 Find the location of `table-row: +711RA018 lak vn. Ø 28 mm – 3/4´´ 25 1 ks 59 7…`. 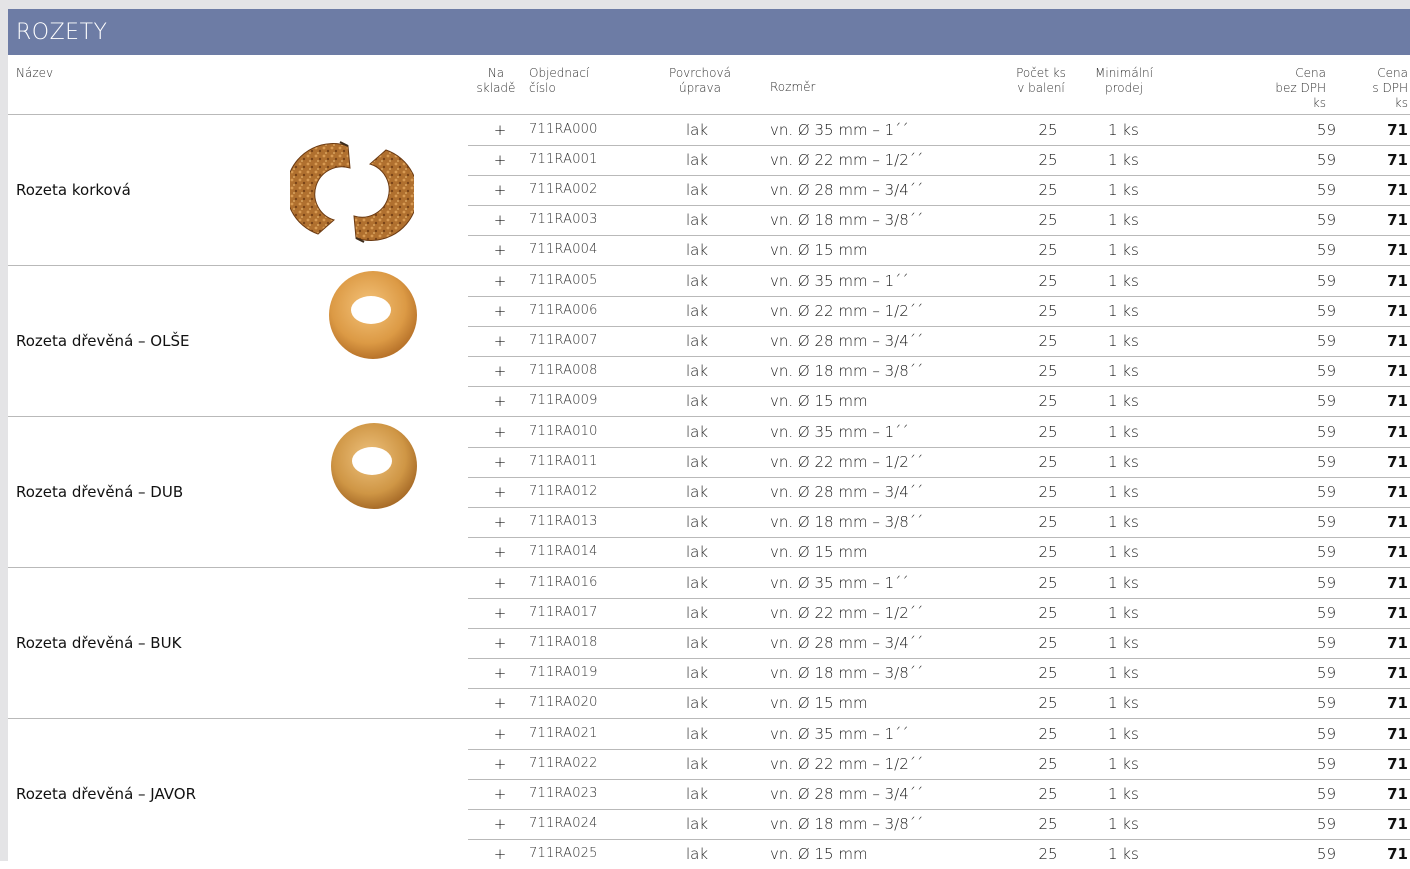

table-row: +711RA018 lak vn. Ø 28 mm – 3/4´´ 25 1 ks 59 7… is located at coordinates (939, 643).